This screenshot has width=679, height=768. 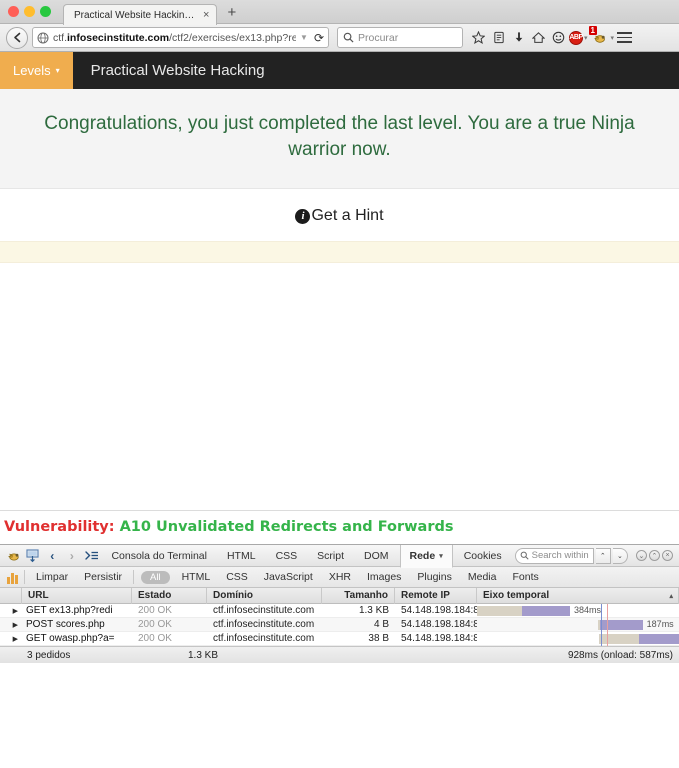 I want to click on tab-network-label: Rede, so click(x=422, y=556).